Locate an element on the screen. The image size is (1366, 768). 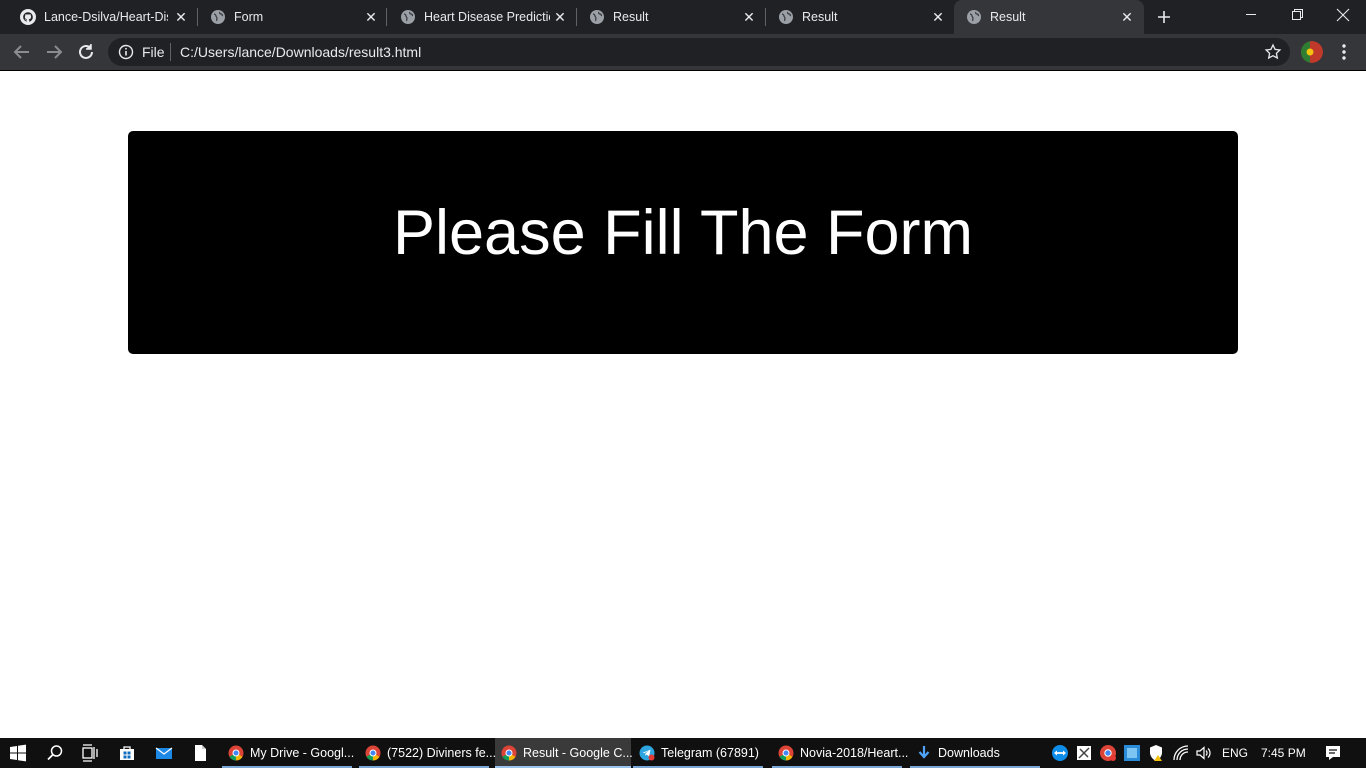
taskbar-app-telegram: Telegram (67891) is located at coordinates (698, 753).